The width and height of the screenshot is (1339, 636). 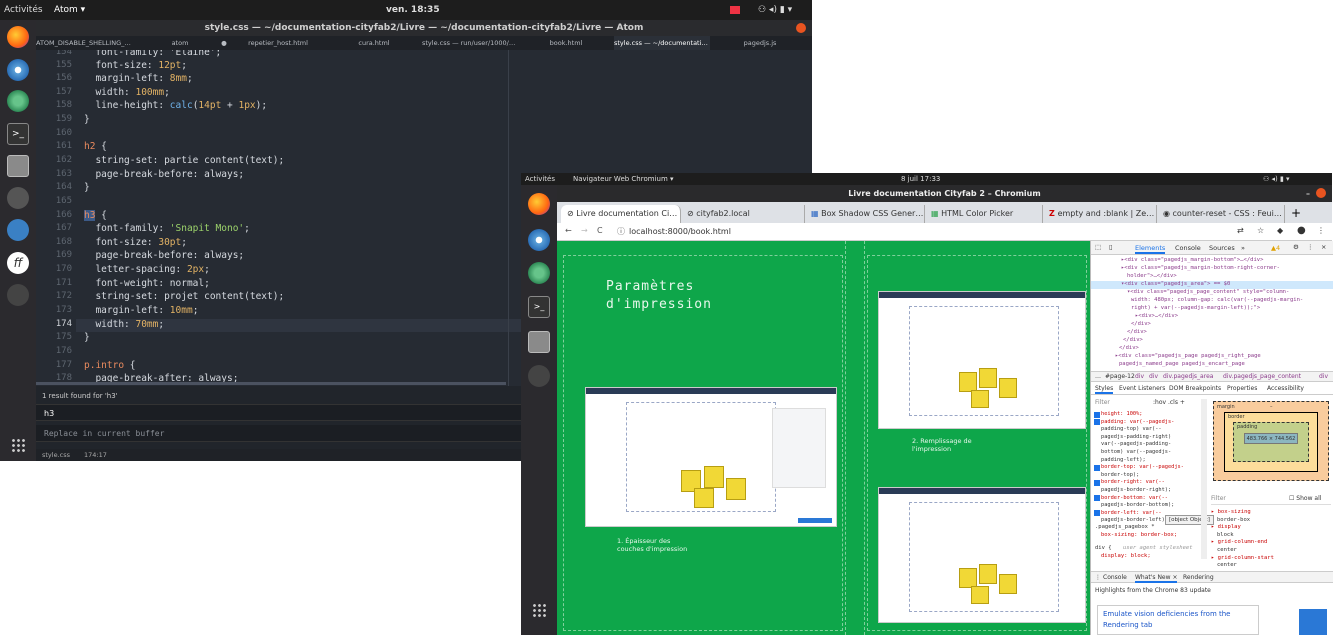 I want to click on tab-dom-breakpoints: DOM Breakpoints, so click(x=1195, y=388).